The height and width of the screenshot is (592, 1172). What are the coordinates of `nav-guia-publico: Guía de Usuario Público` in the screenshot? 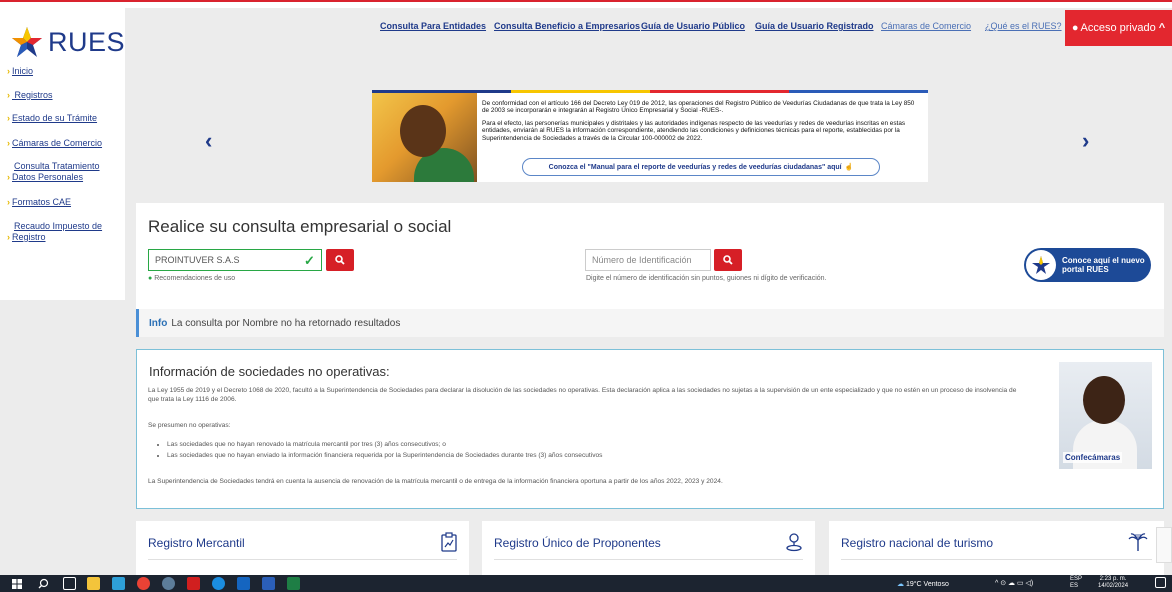 It's located at (693, 26).